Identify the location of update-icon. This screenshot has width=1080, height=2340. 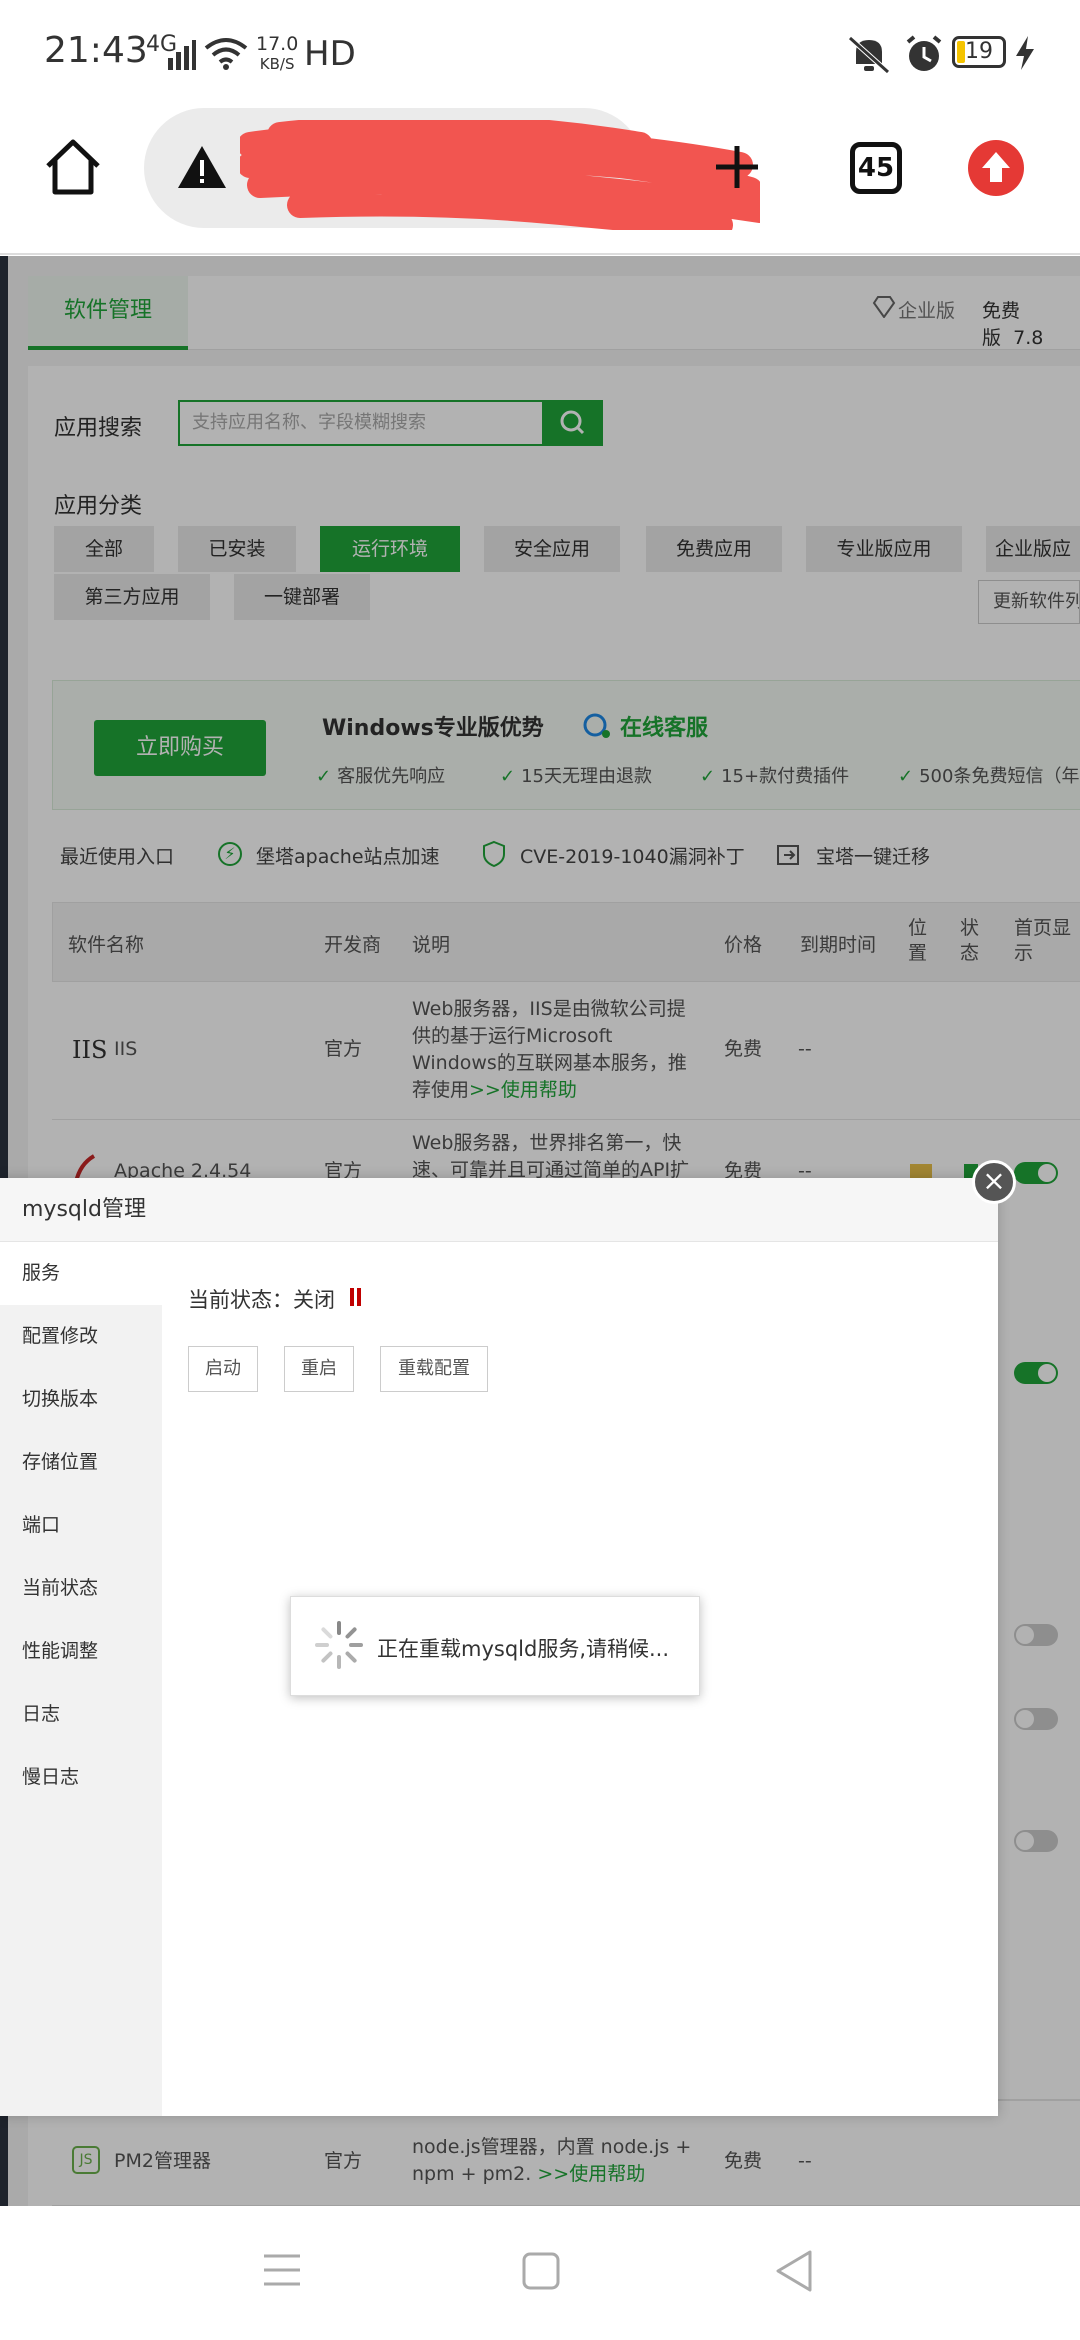
(996, 168).